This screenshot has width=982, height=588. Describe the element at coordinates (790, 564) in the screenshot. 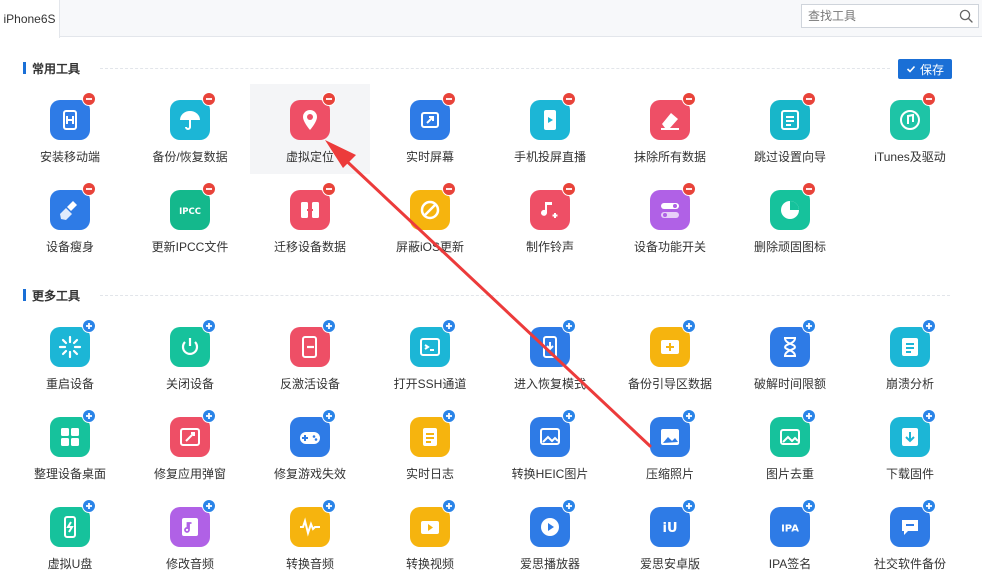

I see `tool-label: IPA签名` at that location.